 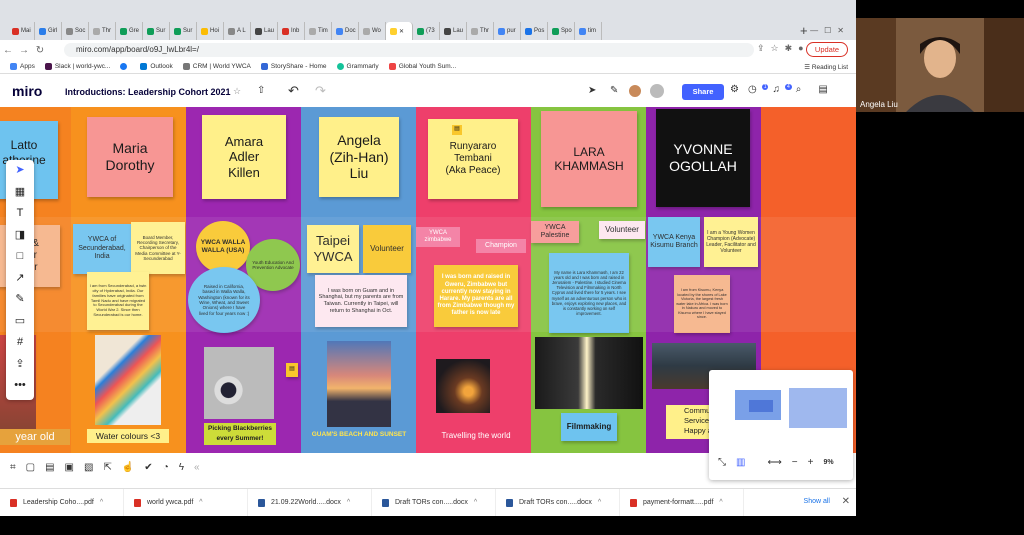 I want to click on export-icon: ⇧, so click(x=261, y=90).